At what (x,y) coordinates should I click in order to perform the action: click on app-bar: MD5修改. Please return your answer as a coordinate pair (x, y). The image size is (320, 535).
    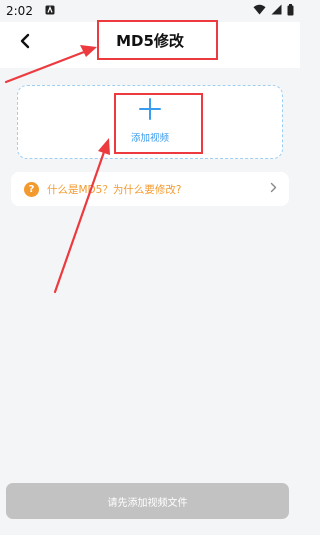
    Looking at the image, I should click on (150, 45).